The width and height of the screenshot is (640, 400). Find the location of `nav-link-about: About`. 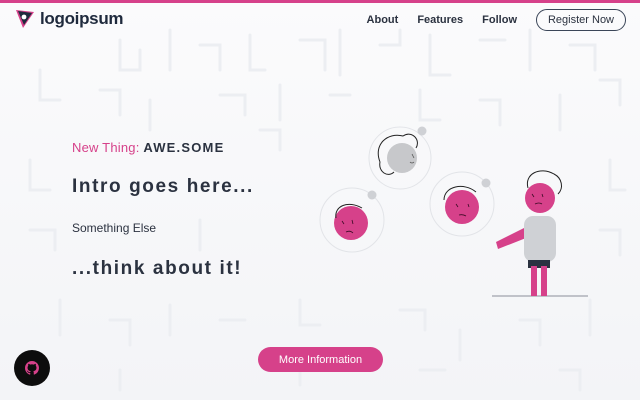

nav-link-about: About is located at coordinates (383, 20).